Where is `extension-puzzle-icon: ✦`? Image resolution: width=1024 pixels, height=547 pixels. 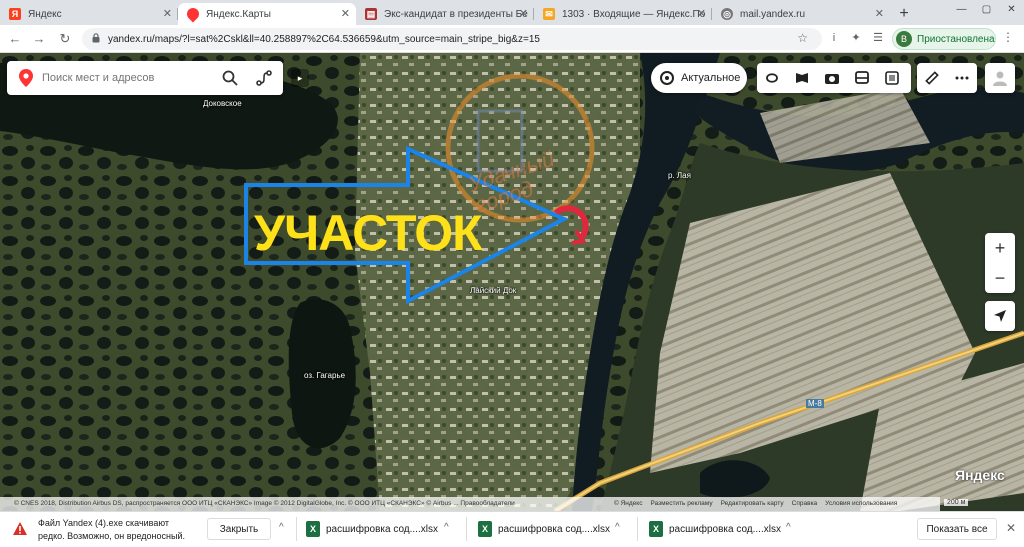 extension-puzzle-icon: ✦ is located at coordinates (856, 38).